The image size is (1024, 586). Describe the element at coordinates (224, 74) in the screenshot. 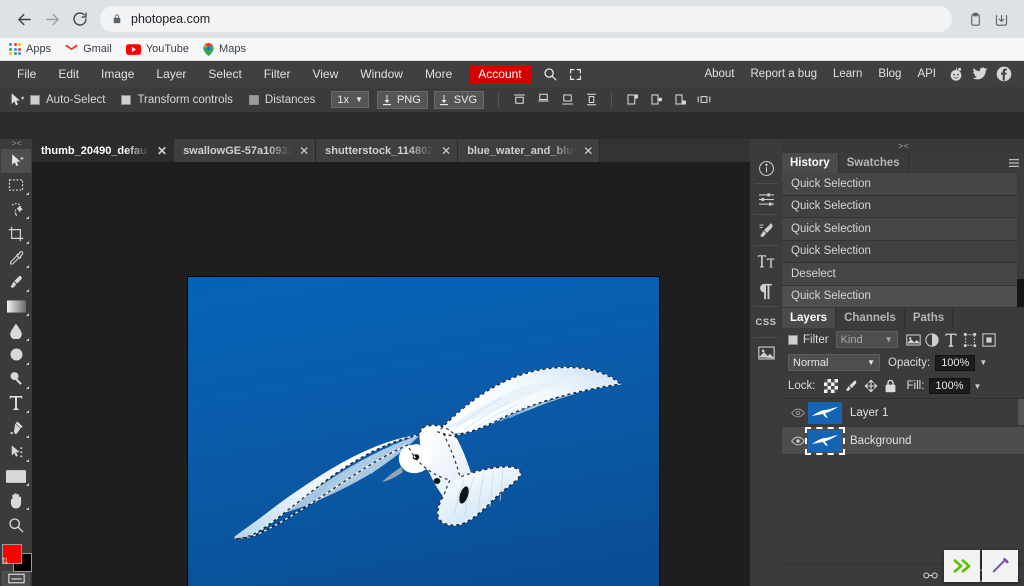

I see `menu-select: Select` at that location.